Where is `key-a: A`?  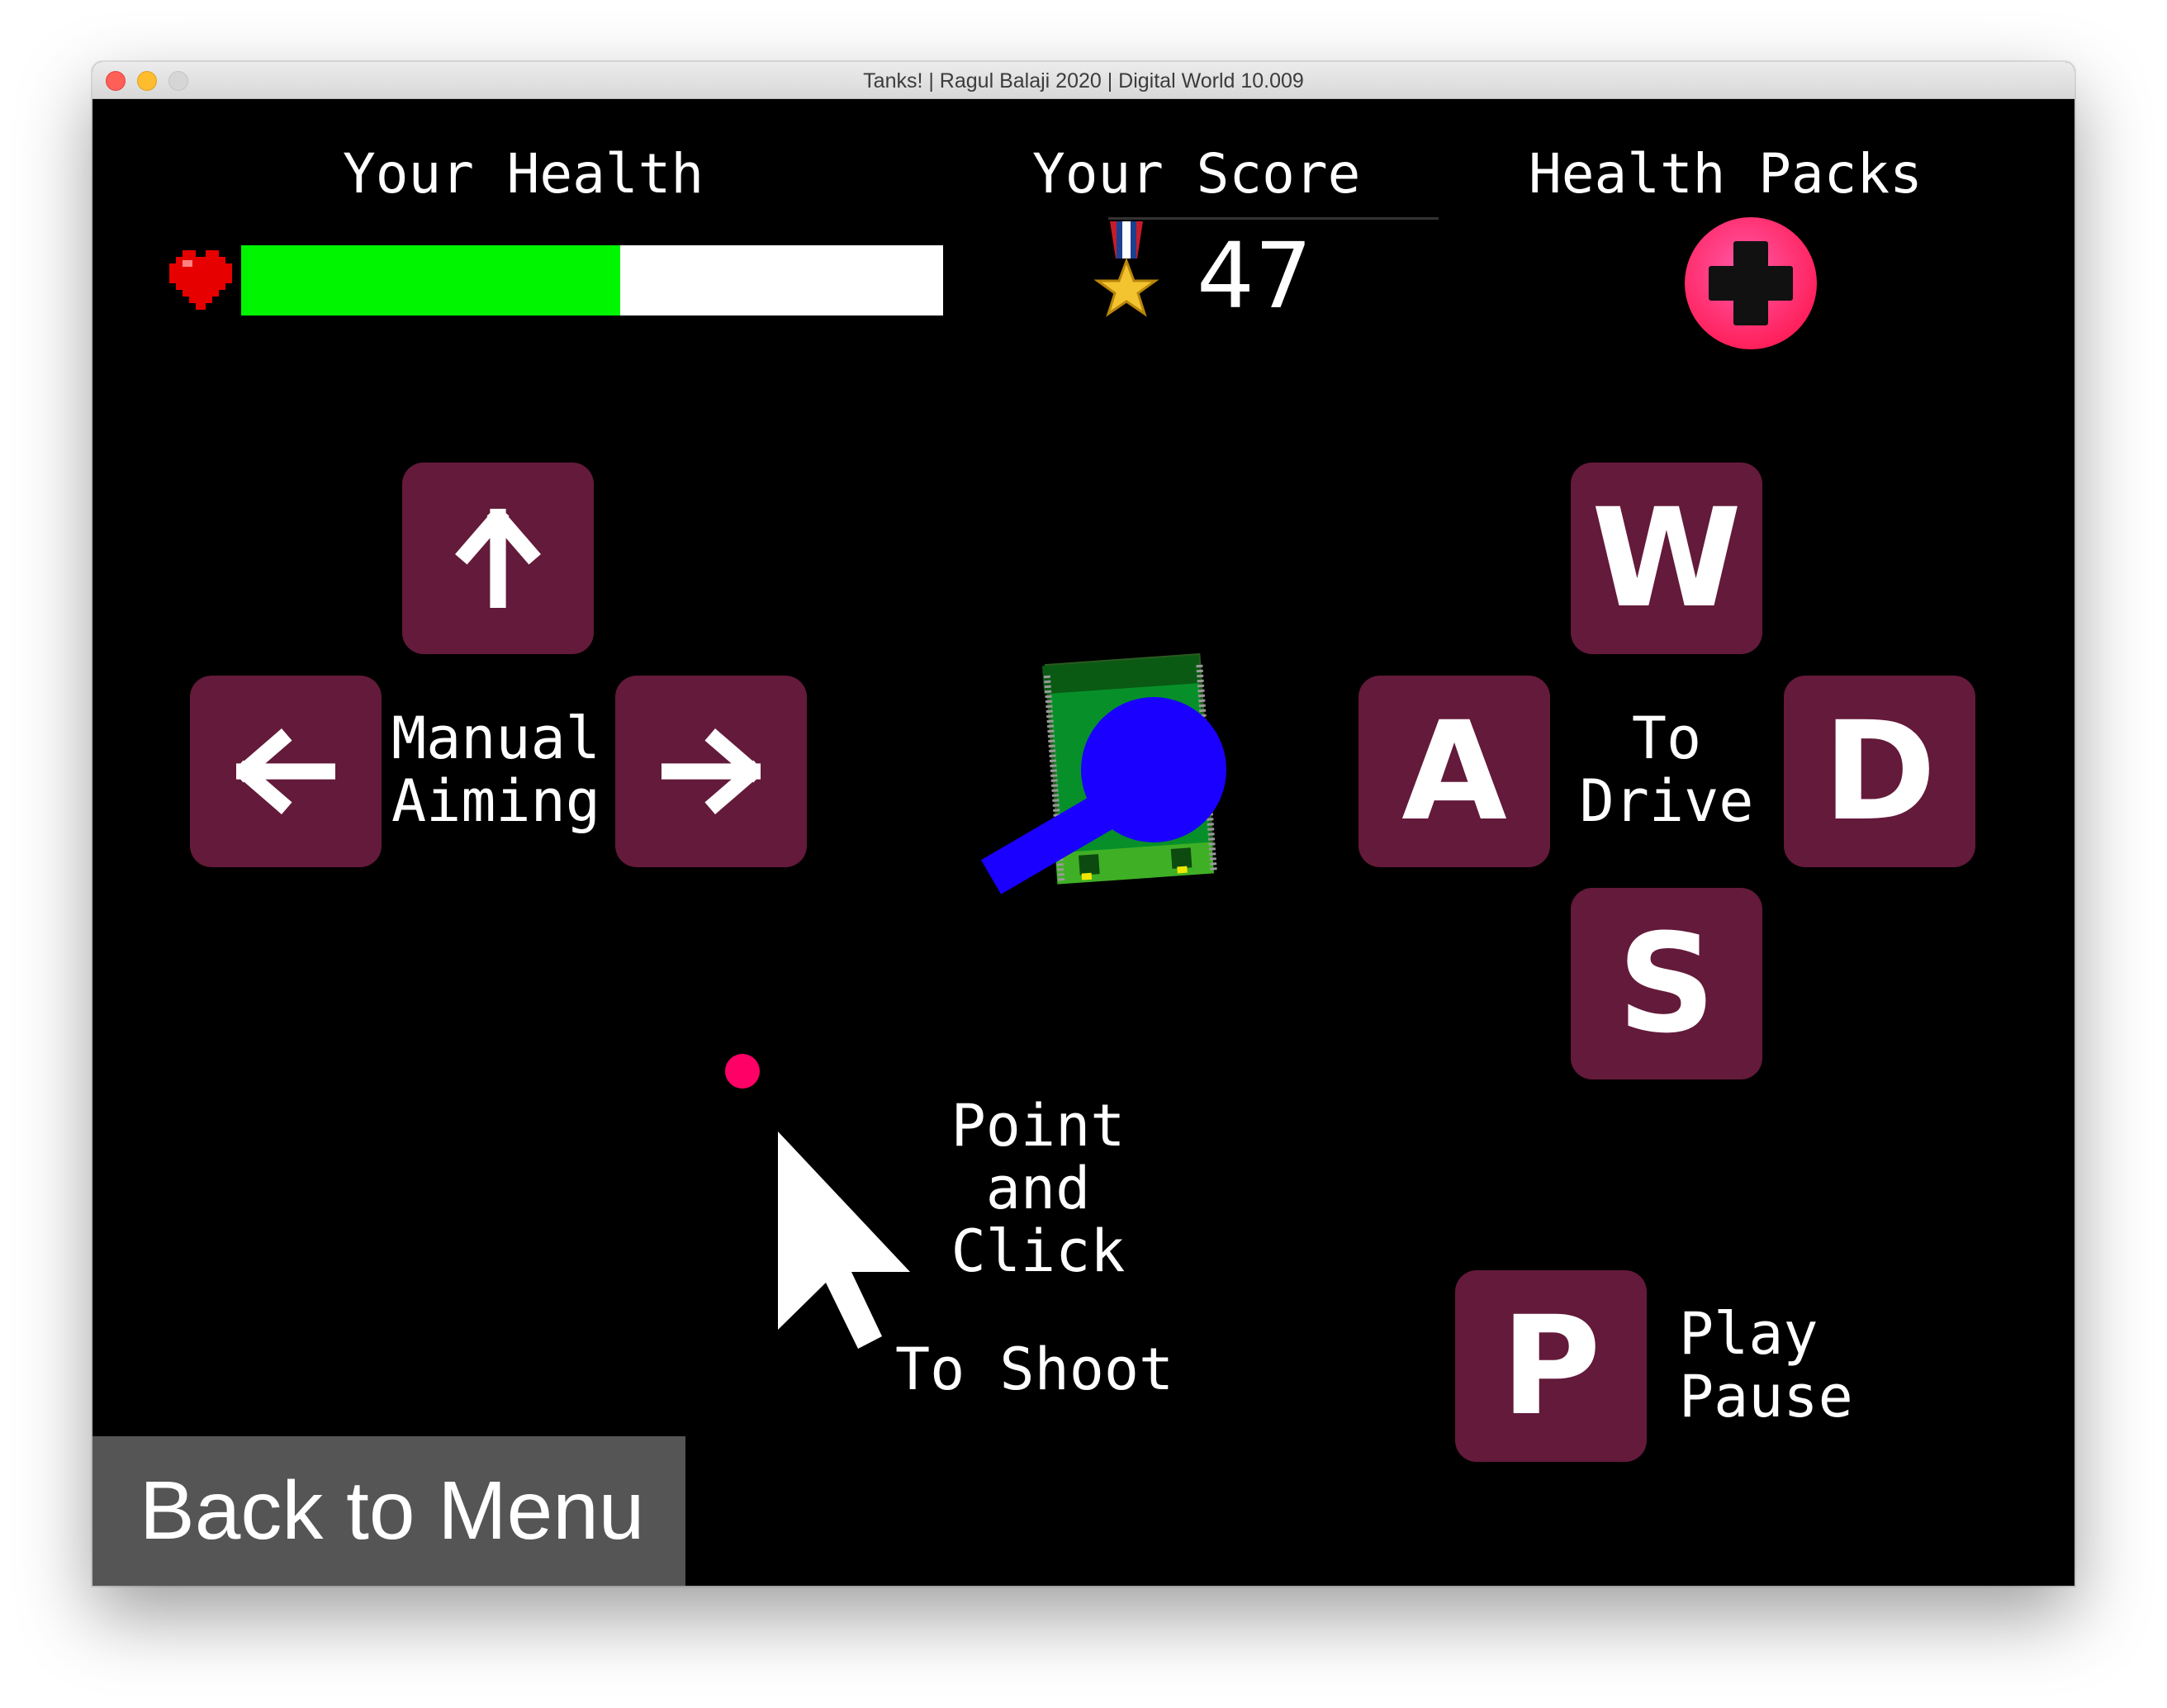 key-a: A is located at coordinates (1454, 771).